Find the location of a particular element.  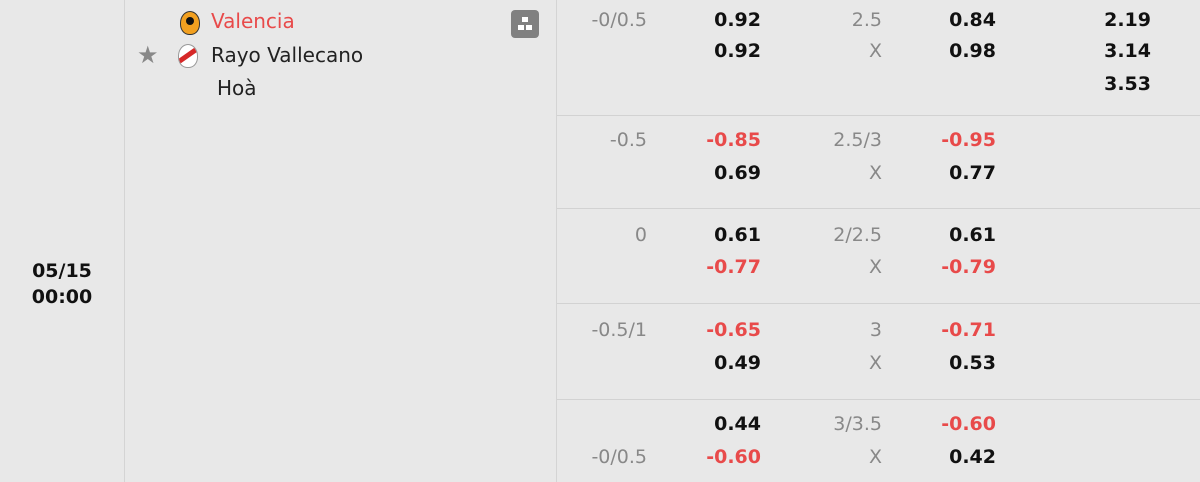

ou-under-odds: 0.77 is located at coordinates (949, 173).